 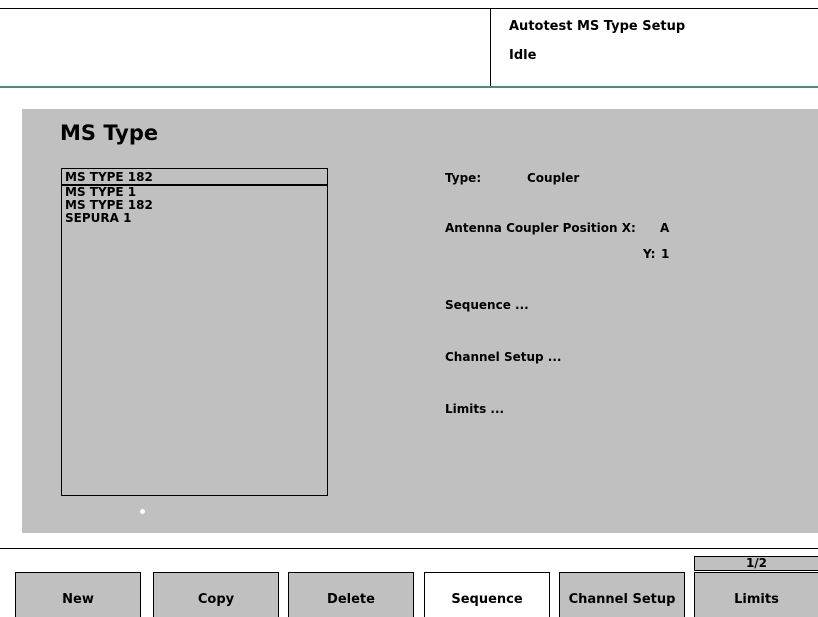 I want to click on type-value: Coupler, so click(x=553, y=178).